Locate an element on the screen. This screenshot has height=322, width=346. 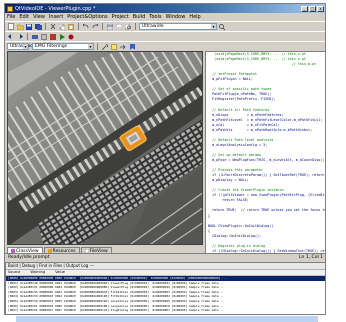
search-combo: Ultrawide ▾ is located at coordinates (178, 26).